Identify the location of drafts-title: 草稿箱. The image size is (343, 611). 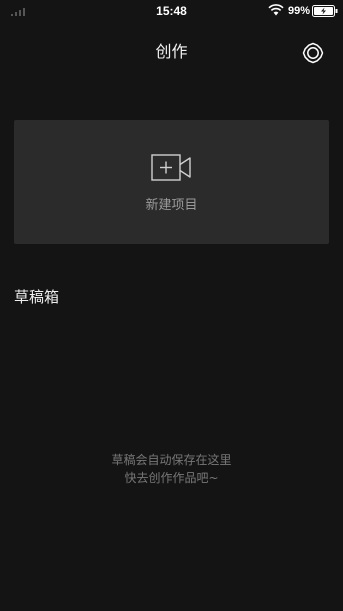
(37, 297).